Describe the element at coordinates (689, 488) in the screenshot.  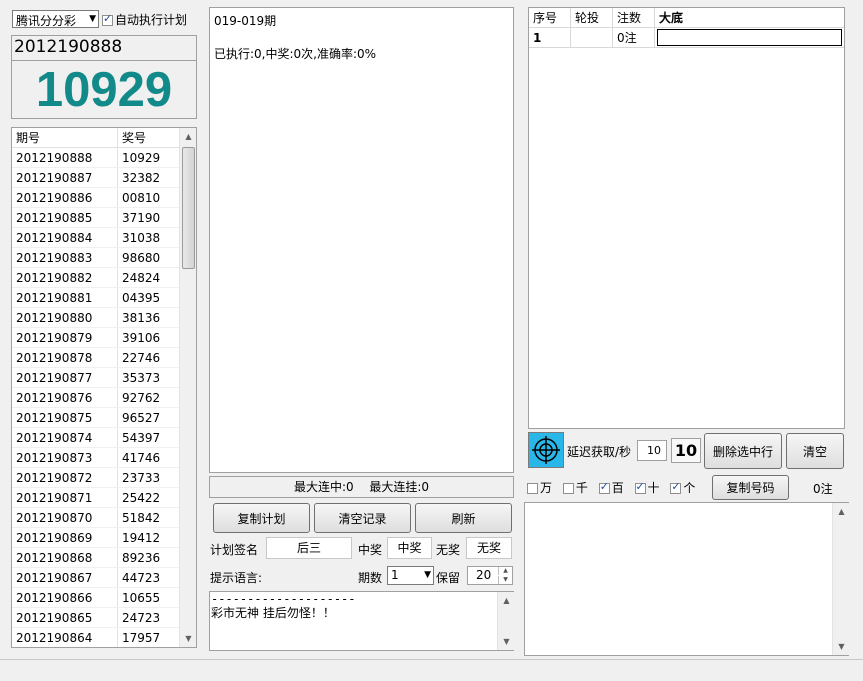
I see `digit-ge-label: 个` at that location.